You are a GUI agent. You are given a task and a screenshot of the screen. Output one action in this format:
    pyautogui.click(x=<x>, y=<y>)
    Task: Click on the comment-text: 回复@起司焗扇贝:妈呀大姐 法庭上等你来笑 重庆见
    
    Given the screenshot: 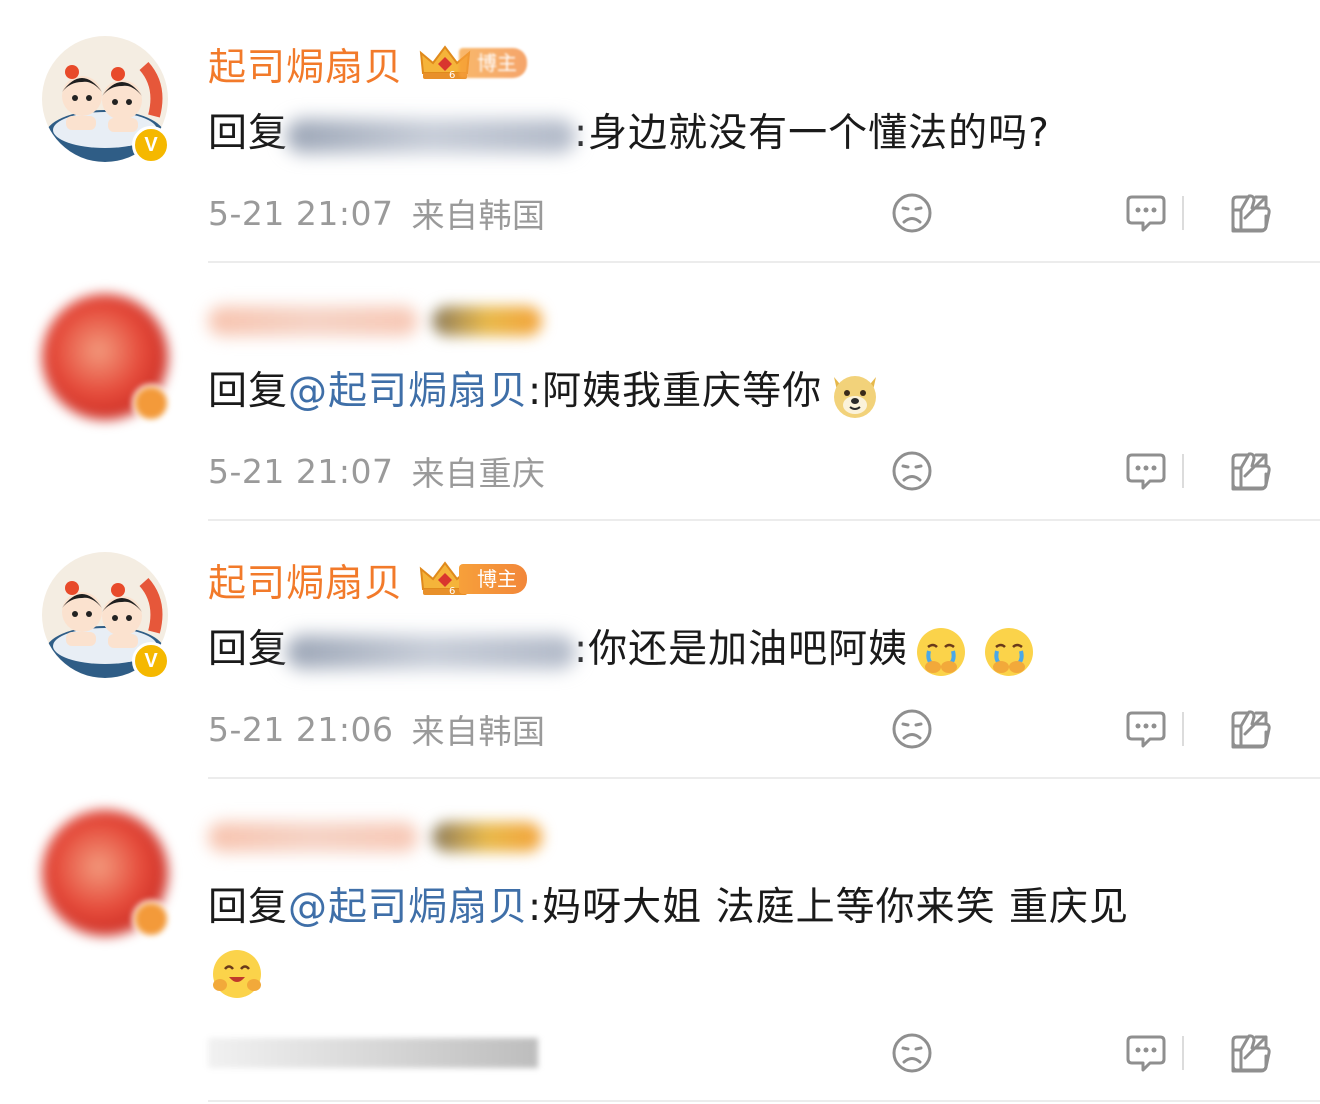 What is the action you would take?
    pyautogui.click(x=729, y=940)
    